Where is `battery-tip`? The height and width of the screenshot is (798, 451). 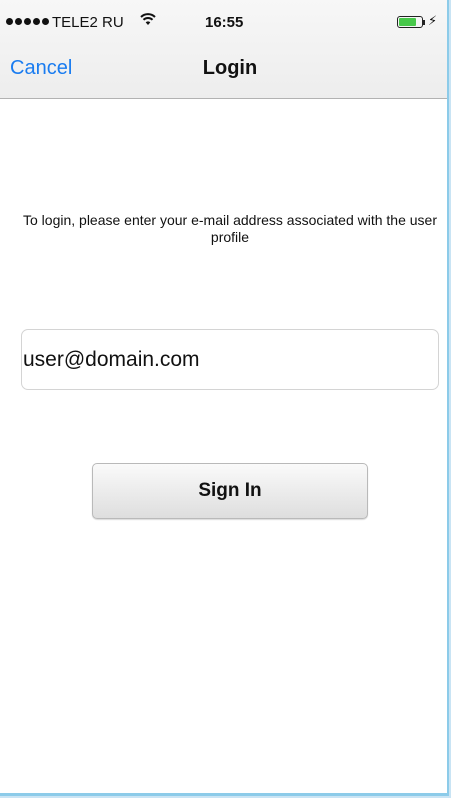 battery-tip is located at coordinates (424, 22).